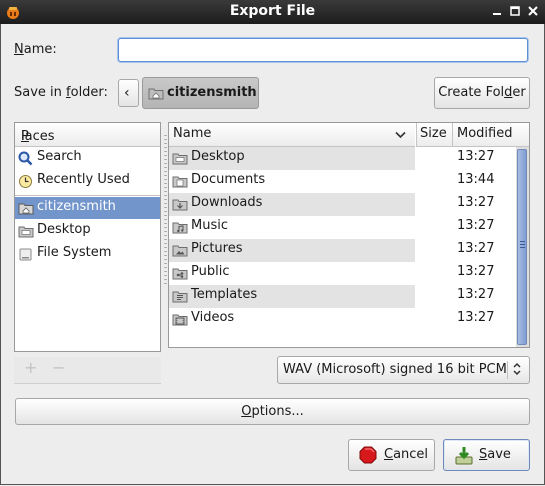 The width and height of the screenshot is (545, 486). What do you see at coordinates (209, 225) in the screenshot?
I see `file-name: Music` at bounding box center [209, 225].